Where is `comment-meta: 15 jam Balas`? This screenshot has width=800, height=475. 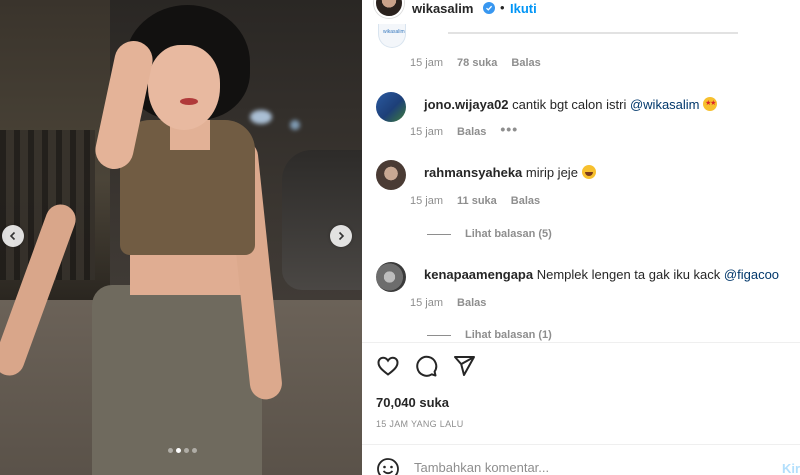 comment-meta: 15 jam Balas is located at coordinates (448, 303).